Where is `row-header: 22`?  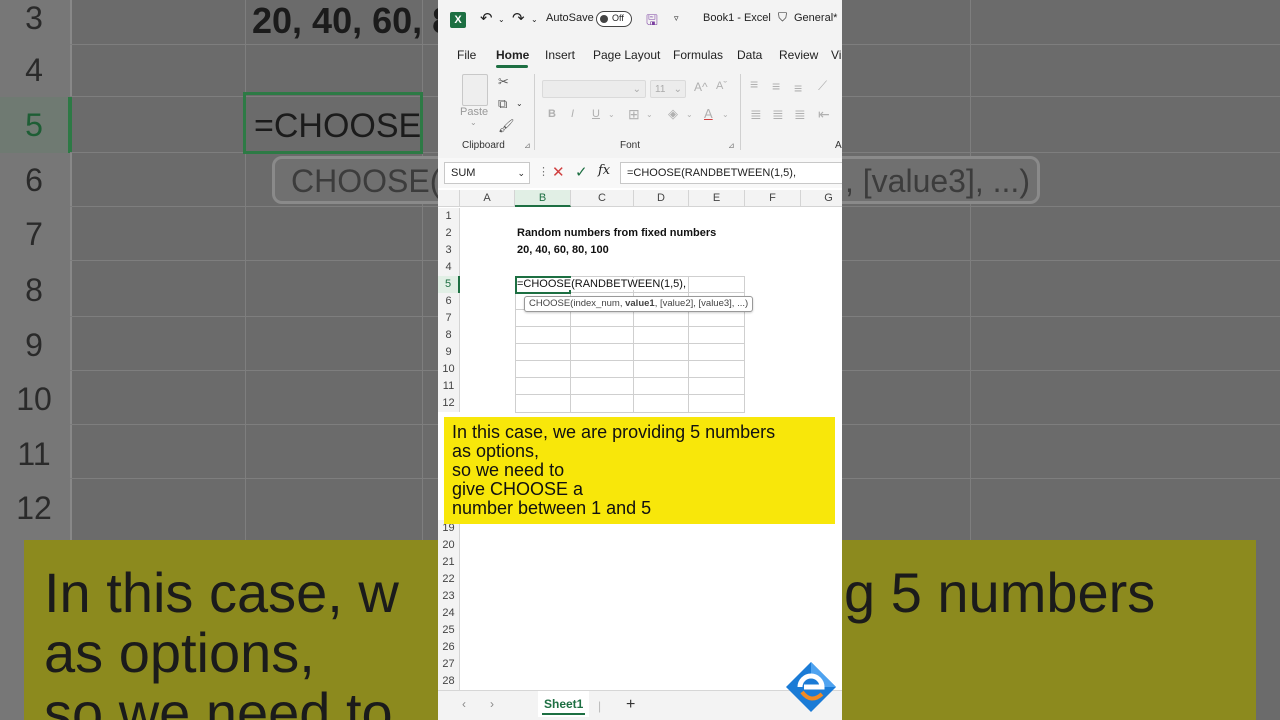
row-header: 22 is located at coordinates (449, 579).